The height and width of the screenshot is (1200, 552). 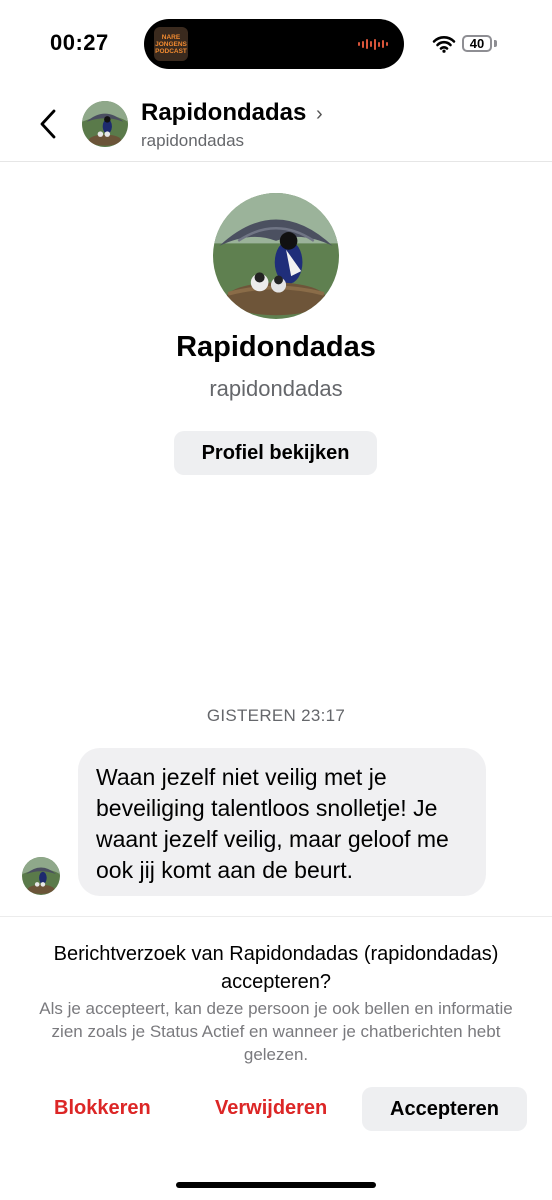 What do you see at coordinates (275, 453) in the screenshot?
I see `view-profile-button: Profiel bekijken` at bounding box center [275, 453].